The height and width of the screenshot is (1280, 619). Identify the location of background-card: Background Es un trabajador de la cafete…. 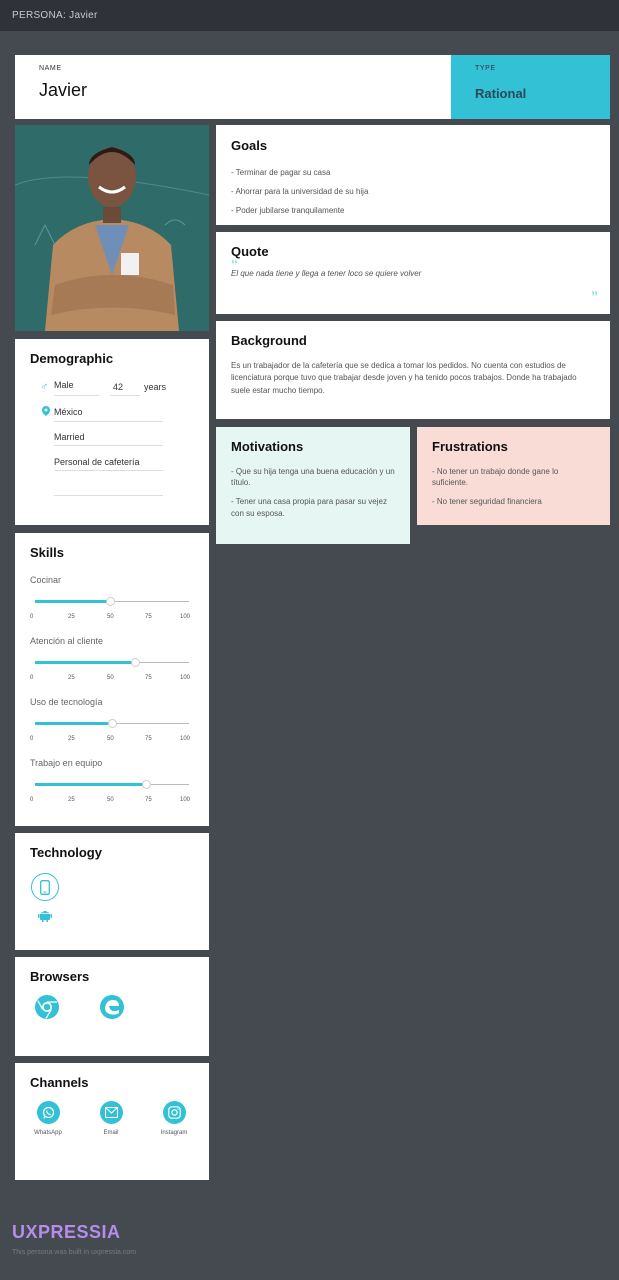
(413, 370).